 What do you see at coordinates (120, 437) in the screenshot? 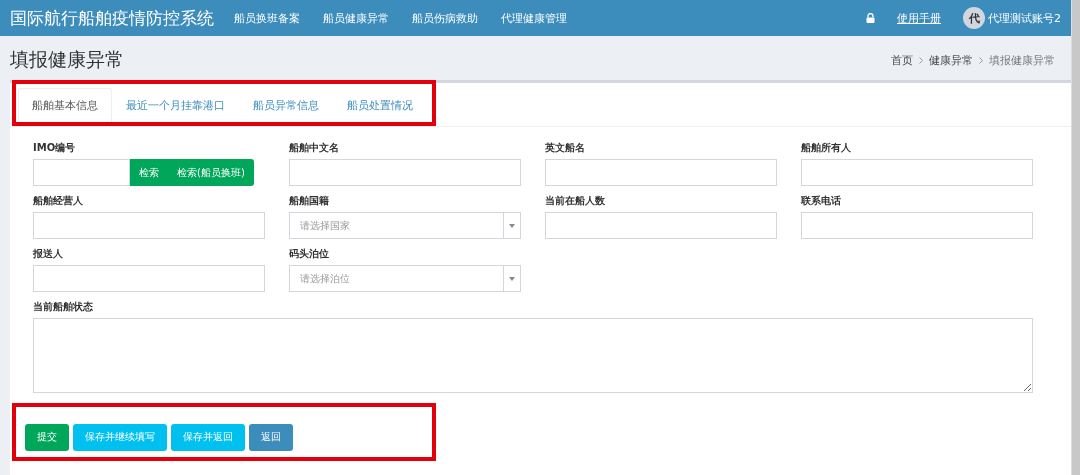
I see `action-button: 保存并继续填写` at bounding box center [120, 437].